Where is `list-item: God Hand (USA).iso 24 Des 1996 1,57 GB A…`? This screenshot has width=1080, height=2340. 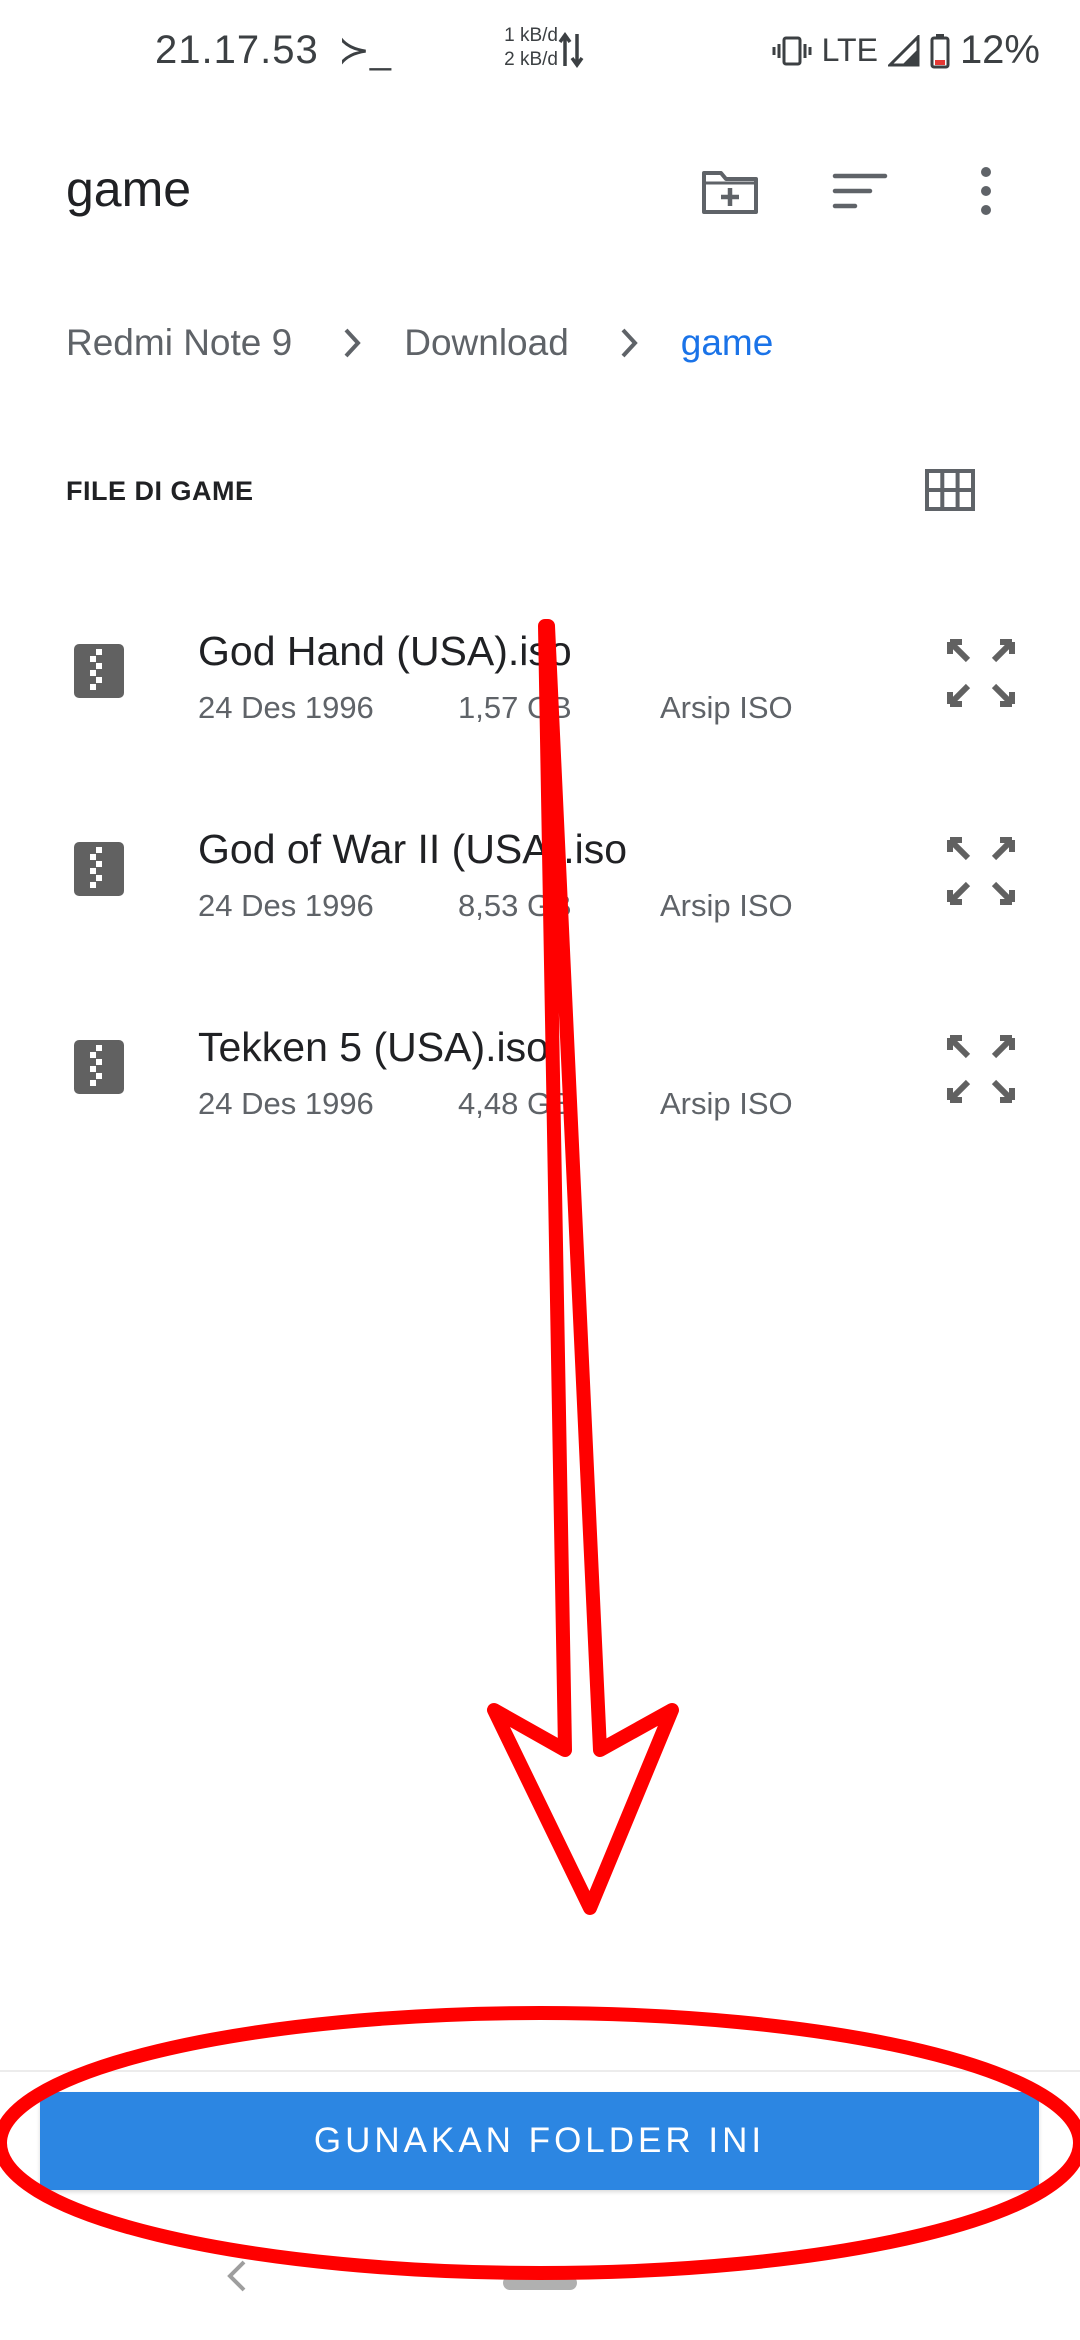 list-item: God Hand (USA).iso 24 Des 1996 1,57 GB A… is located at coordinates (540, 680).